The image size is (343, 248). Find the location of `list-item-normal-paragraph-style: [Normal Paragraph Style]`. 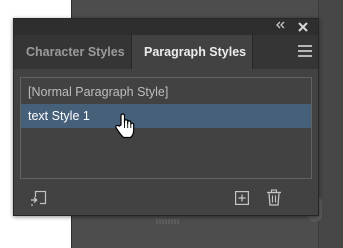

list-item-normal-paragraph-style: [Normal Paragraph Style] is located at coordinates (166, 92).